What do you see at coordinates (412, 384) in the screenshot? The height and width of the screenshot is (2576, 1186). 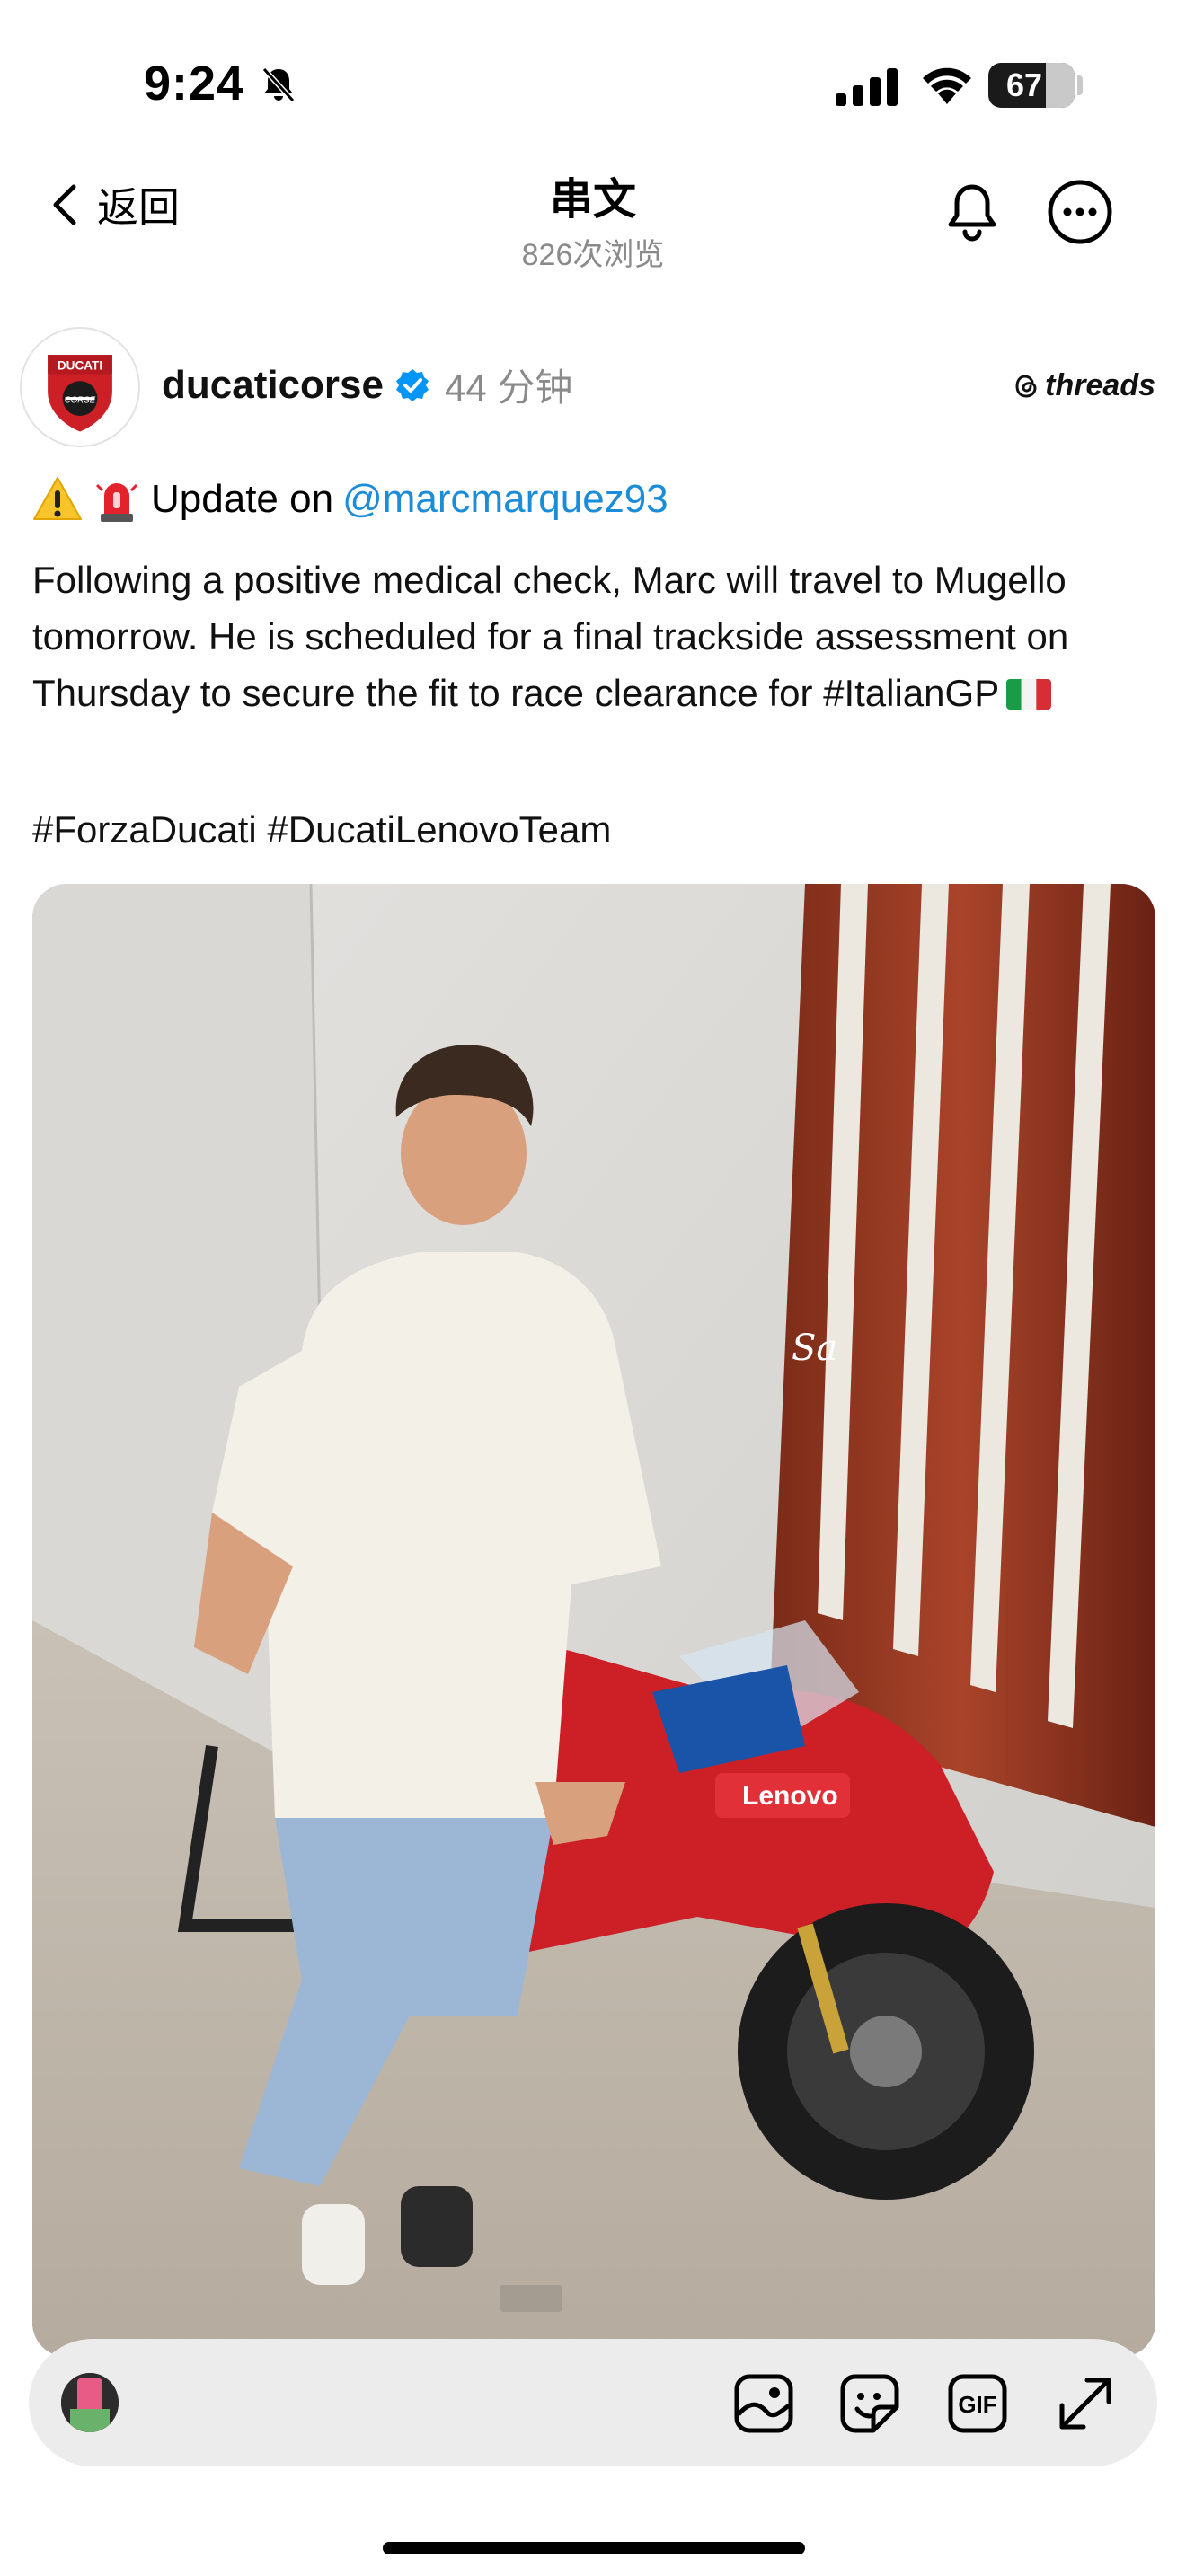 I see `verified-badge-icon` at bounding box center [412, 384].